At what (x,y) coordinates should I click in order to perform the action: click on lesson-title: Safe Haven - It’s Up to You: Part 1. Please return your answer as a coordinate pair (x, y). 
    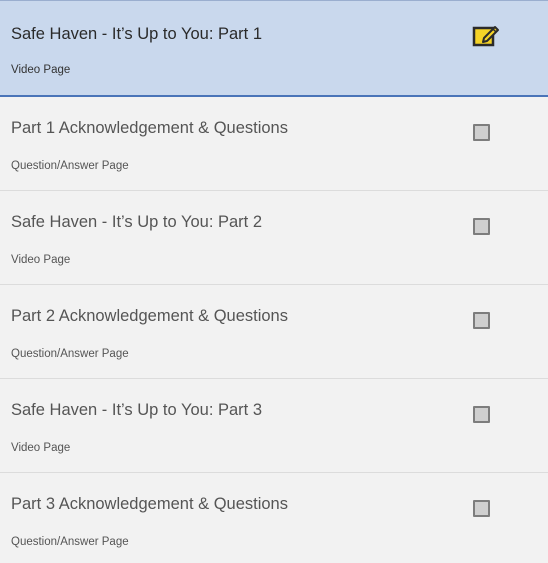
    Looking at the image, I should click on (137, 34).